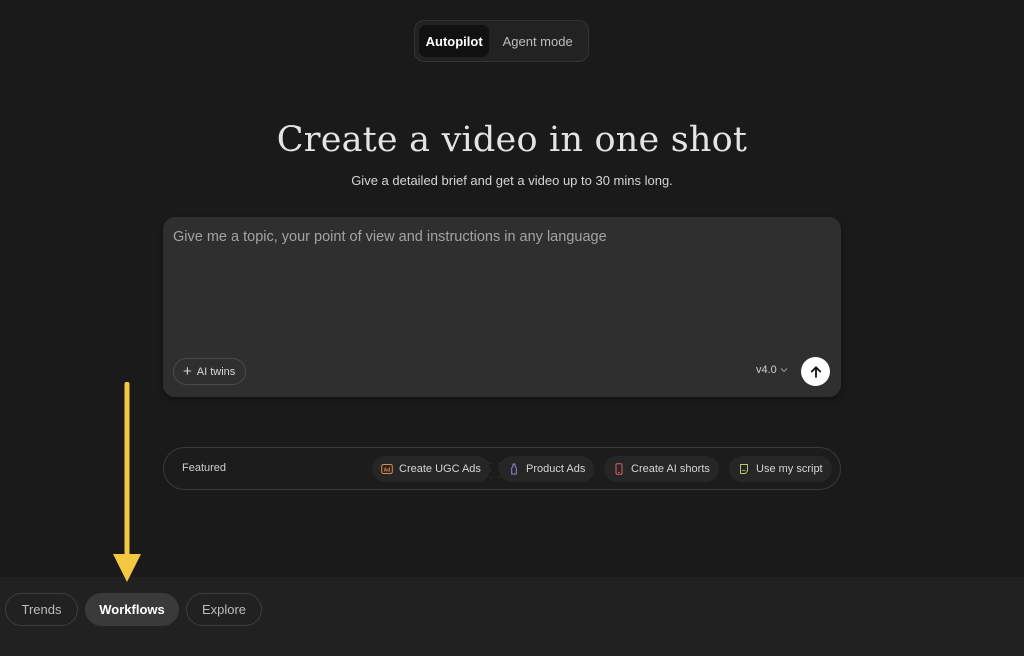 The image size is (1024, 656). I want to click on prompt-input, so click(498, 289).